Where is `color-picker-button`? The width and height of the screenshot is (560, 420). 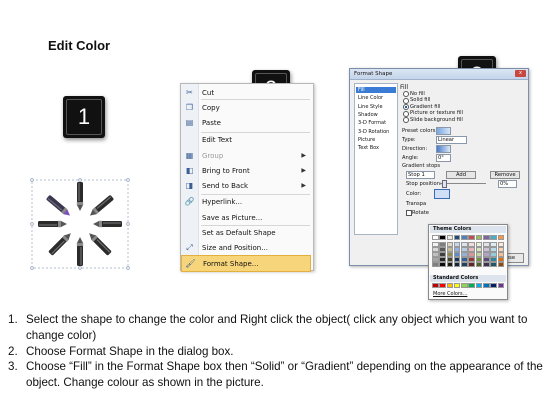 color-picker-button is located at coordinates (442, 194).